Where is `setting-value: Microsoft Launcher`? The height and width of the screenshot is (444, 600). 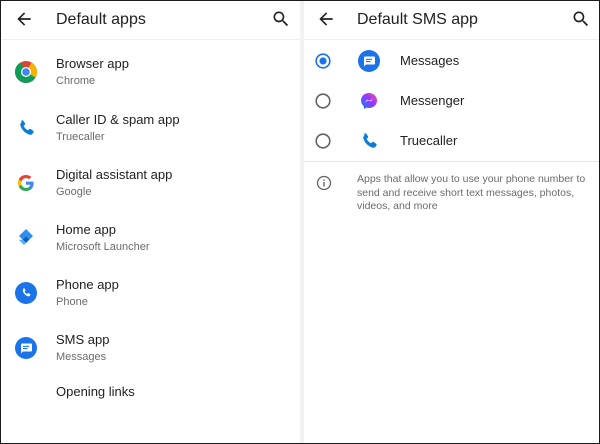 setting-value: Microsoft Launcher is located at coordinates (103, 247).